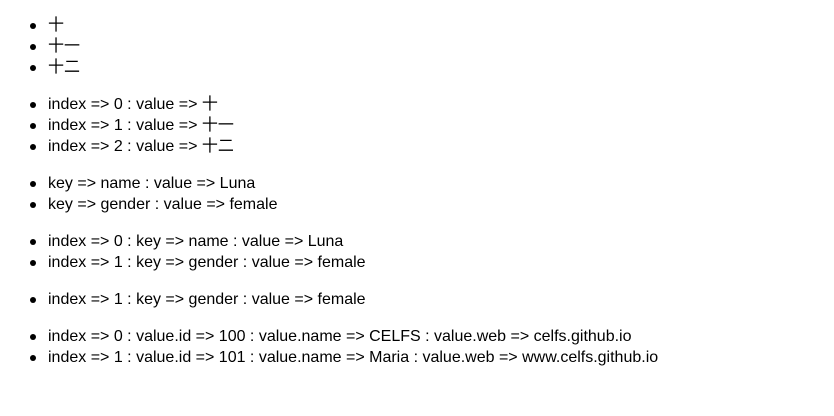 The image size is (834, 416). What do you see at coordinates (432, 104) in the screenshot?
I see `list-item: index => 0 : value => 十` at bounding box center [432, 104].